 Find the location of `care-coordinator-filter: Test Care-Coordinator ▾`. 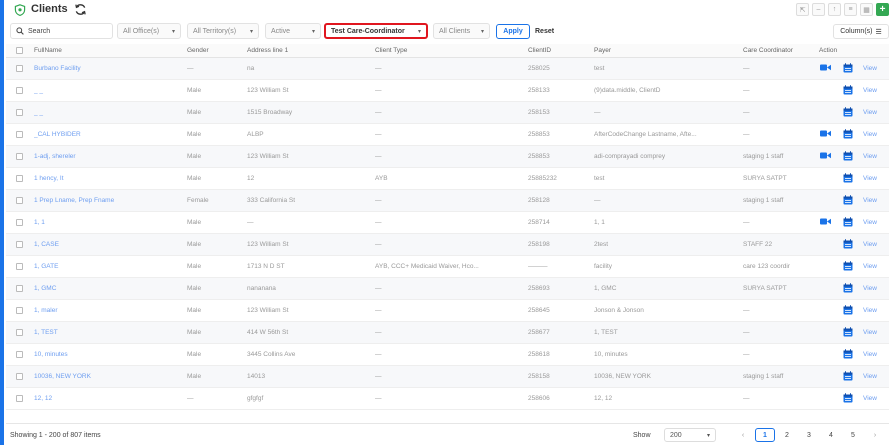

care-coordinator-filter: Test Care-Coordinator ▾ is located at coordinates (376, 31).